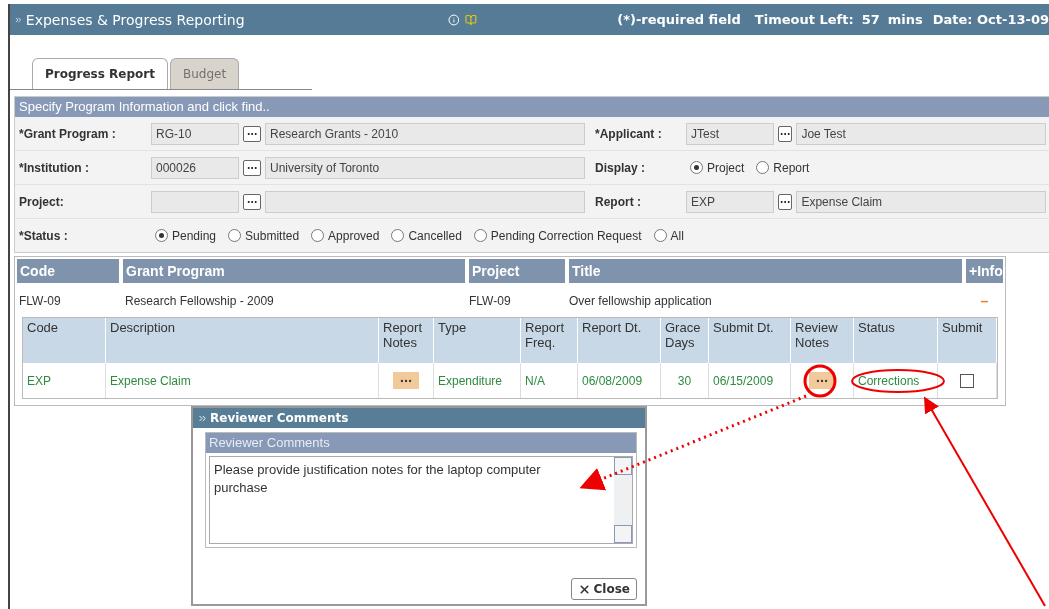 The width and height of the screenshot is (1049, 609). I want to click on table-cell-text: Over fellowship application, so click(641, 301).